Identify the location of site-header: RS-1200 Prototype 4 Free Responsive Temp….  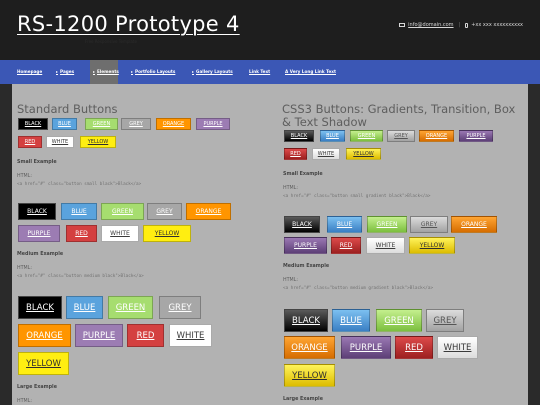
(270, 30).